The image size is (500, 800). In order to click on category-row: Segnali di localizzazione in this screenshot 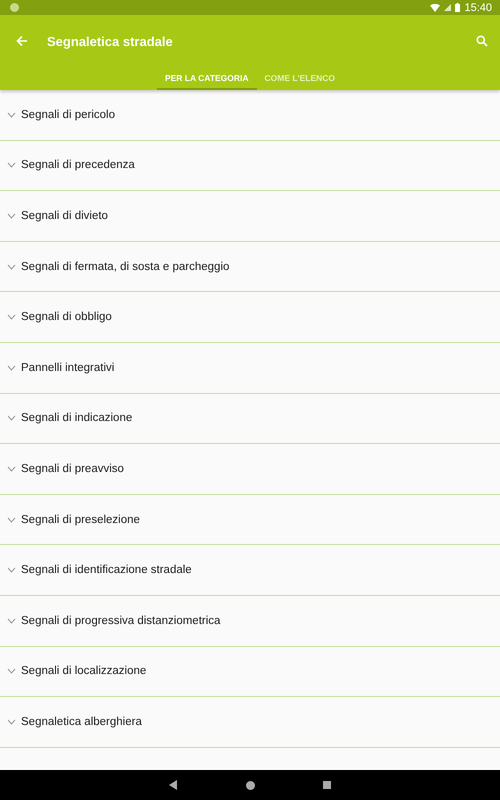, I will do `click(250, 672)`.